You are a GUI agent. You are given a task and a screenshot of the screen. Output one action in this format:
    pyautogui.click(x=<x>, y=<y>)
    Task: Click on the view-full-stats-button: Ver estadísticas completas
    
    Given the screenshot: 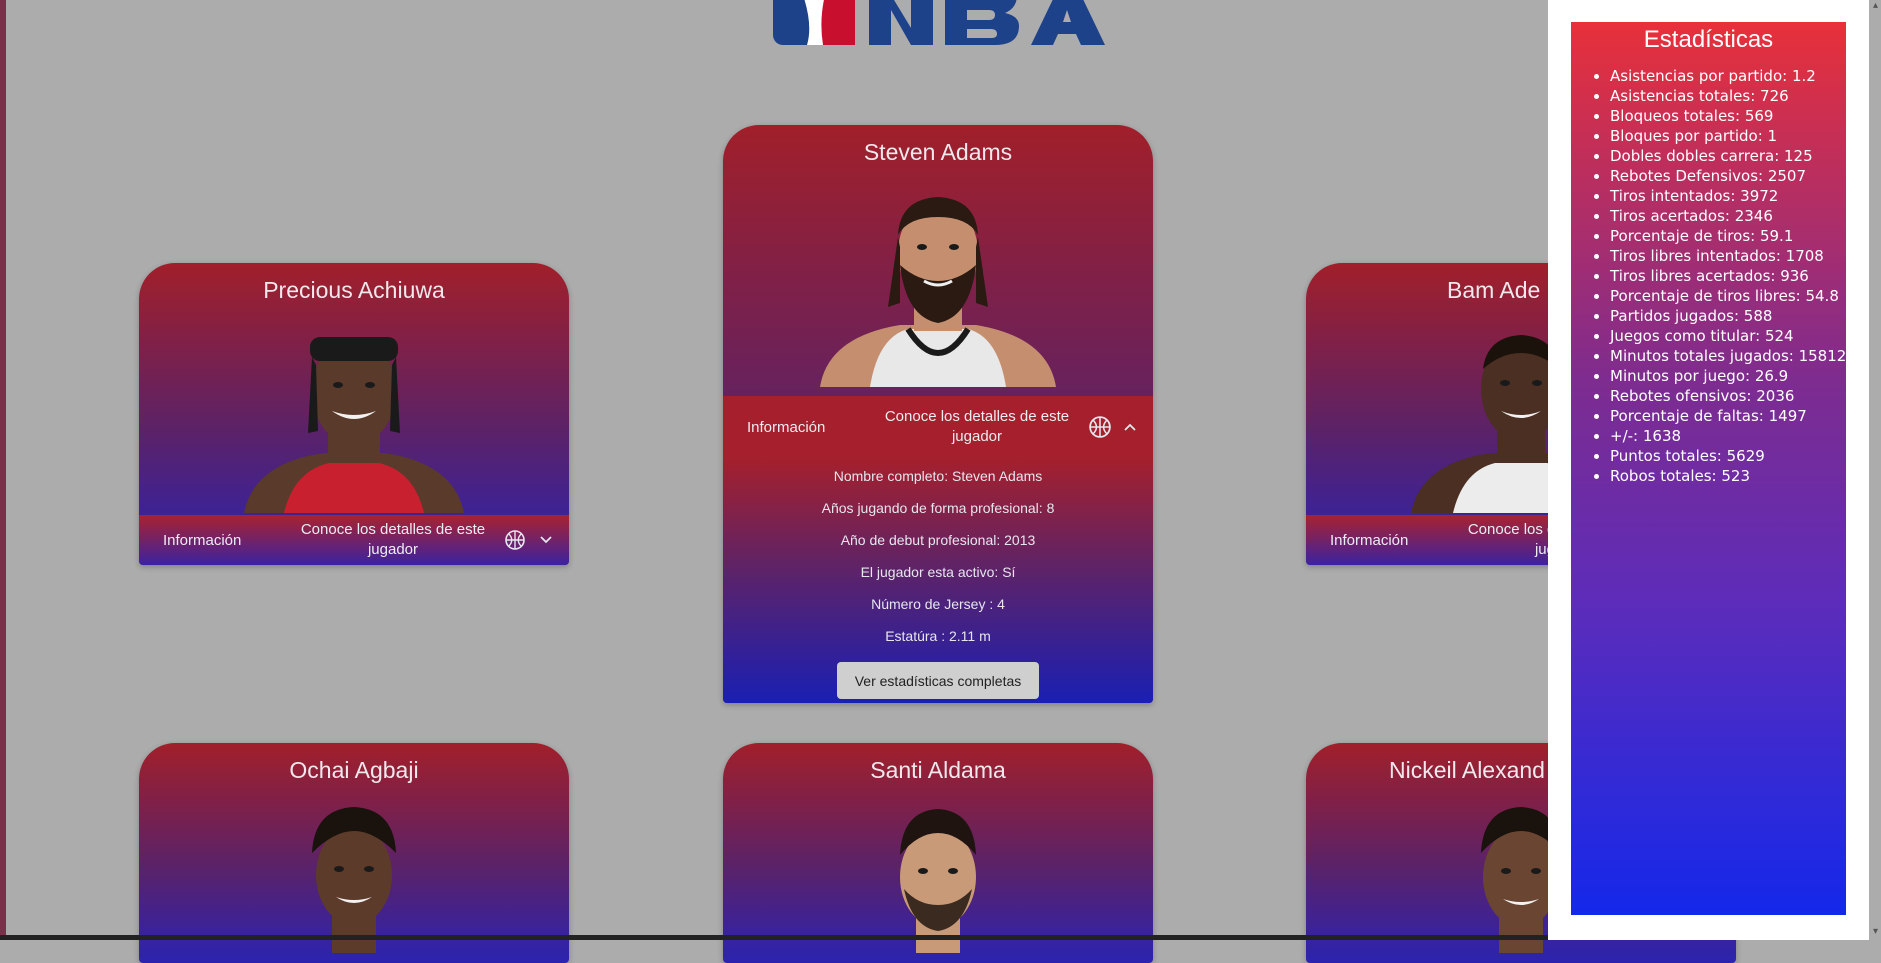 What is the action you would take?
    pyautogui.click(x=938, y=680)
    